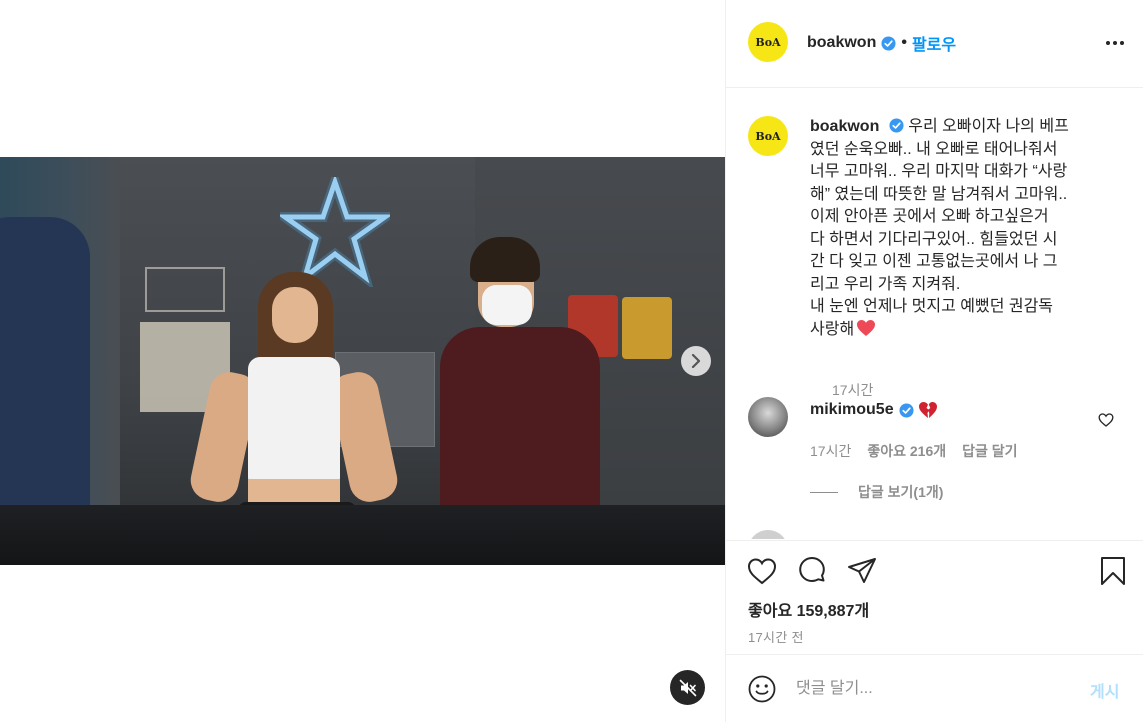 This screenshot has height=722, width=1143. I want to click on avatar-logo-text: BoA, so click(768, 42).